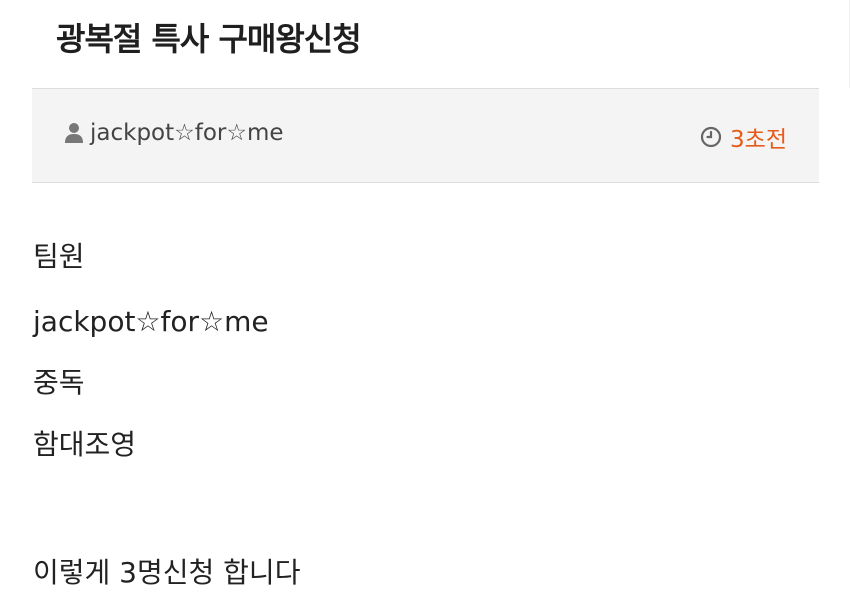  Describe the element at coordinates (151, 321) in the screenshot. I see `content-line: jackpot☆for☆me` at that location.